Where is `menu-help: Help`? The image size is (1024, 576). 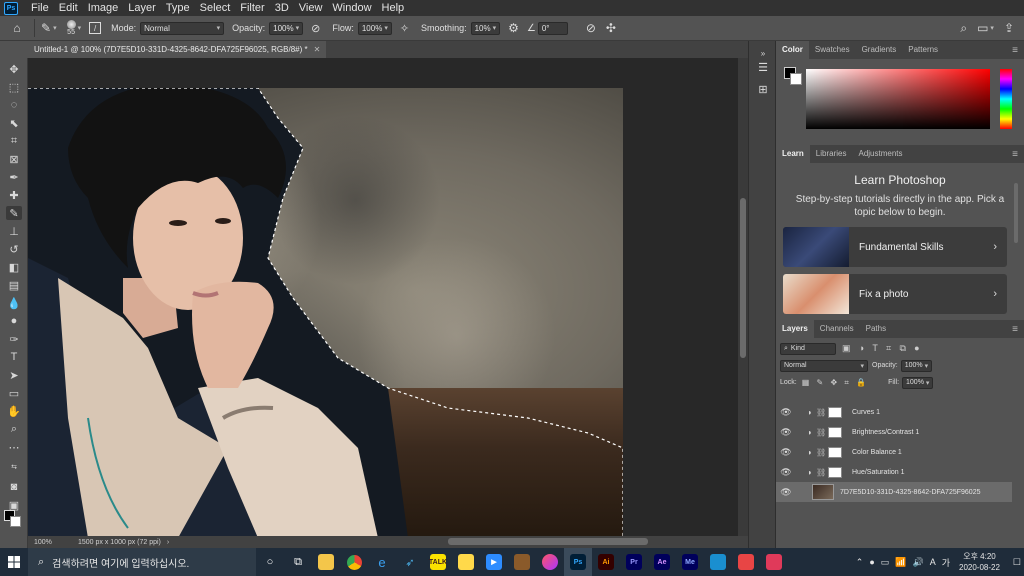
menu-help: Help is located at coordinates (393, 8).